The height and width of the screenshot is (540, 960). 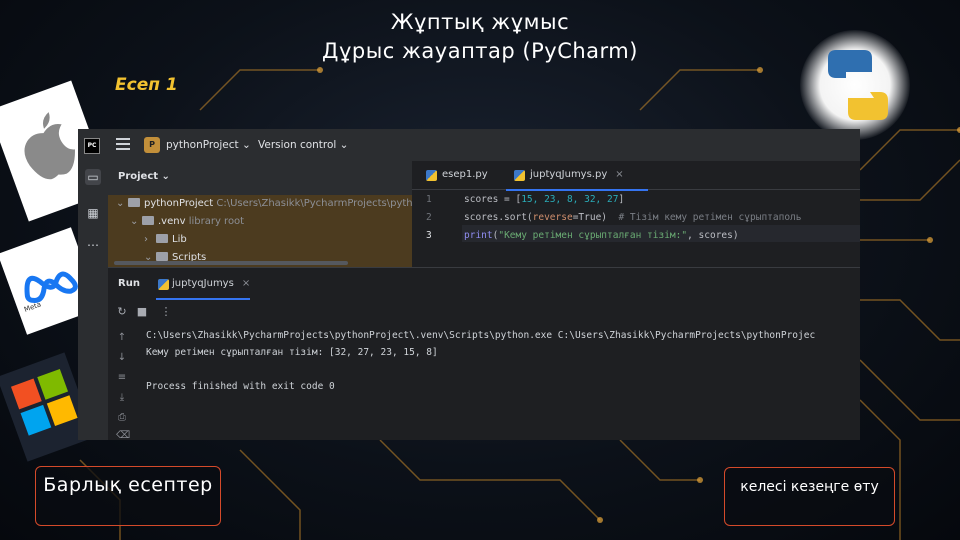 I want to click on code-line-1: scores = [15, 23, 8, 32, 27], so click(x=544, y=199).